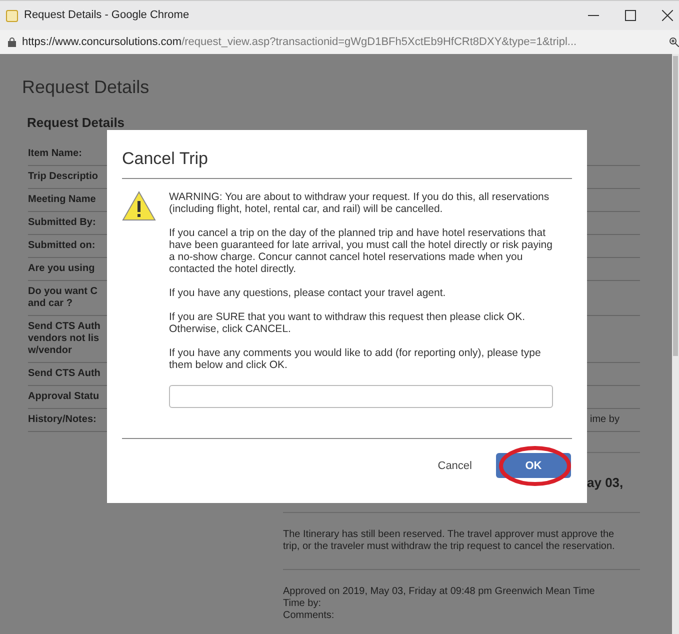 The width and height of the screenshot is (679, 634). I want to click on minimize-icon, so click(593, 15).